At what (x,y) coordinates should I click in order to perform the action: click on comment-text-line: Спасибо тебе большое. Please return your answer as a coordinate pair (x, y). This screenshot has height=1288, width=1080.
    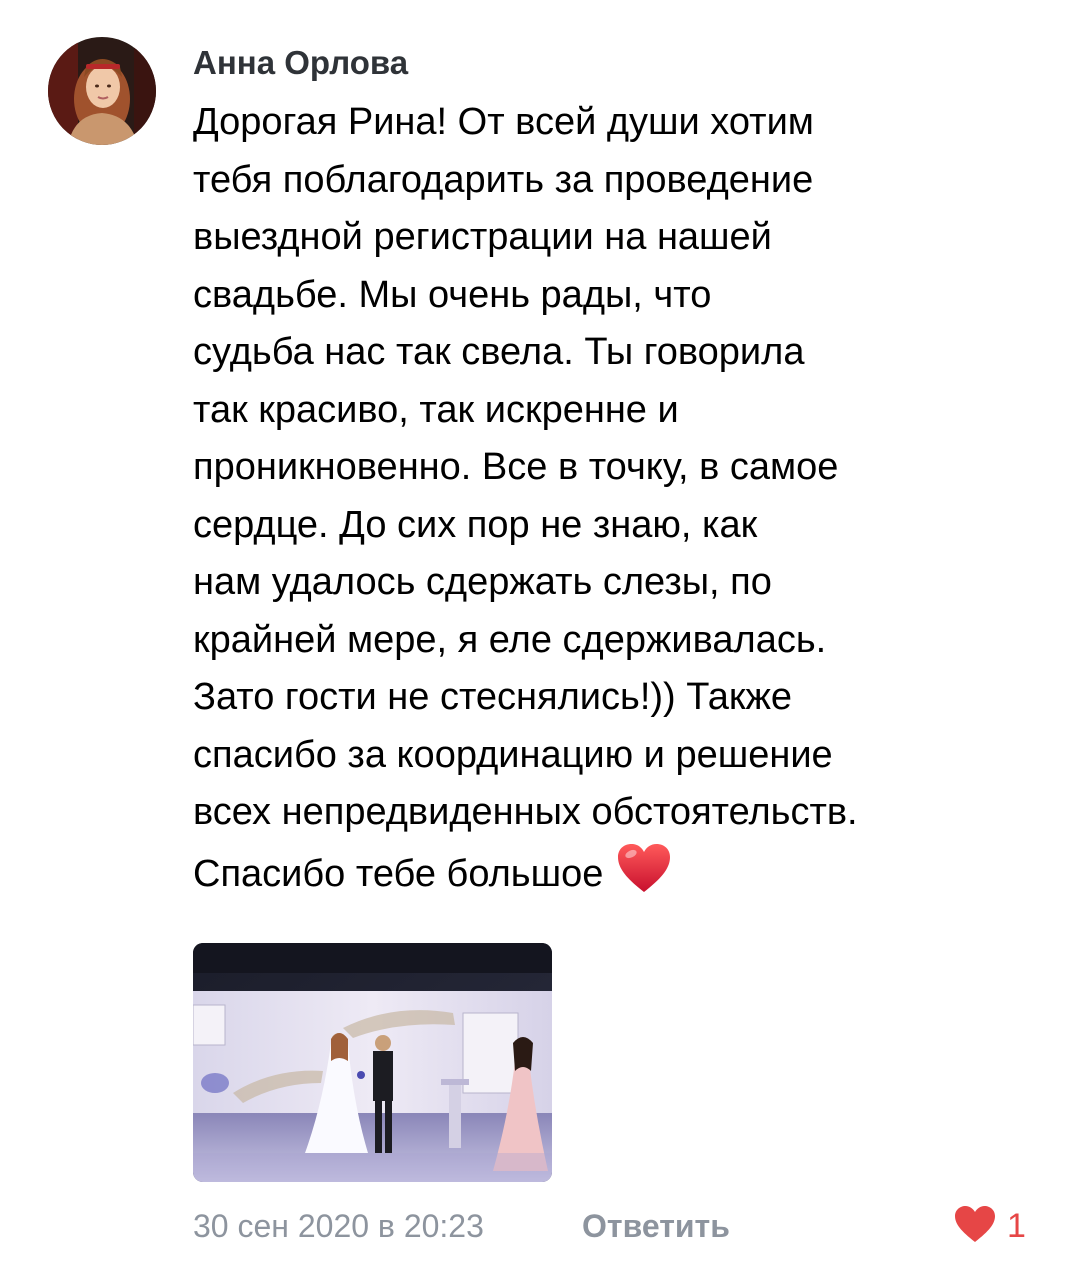
    Looking at the image, I should click on (398, 873).